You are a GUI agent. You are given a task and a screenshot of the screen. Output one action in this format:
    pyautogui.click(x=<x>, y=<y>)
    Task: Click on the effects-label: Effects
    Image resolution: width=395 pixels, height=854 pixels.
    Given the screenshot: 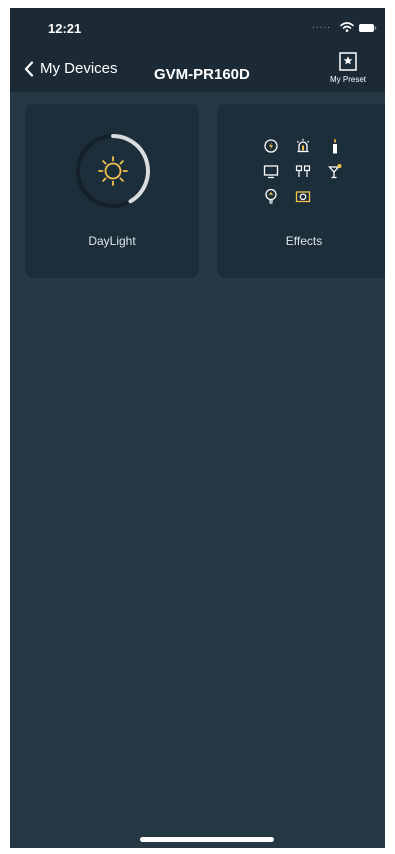 What is the action you would take?
    pyautogui.click(x=304, y=241)
    